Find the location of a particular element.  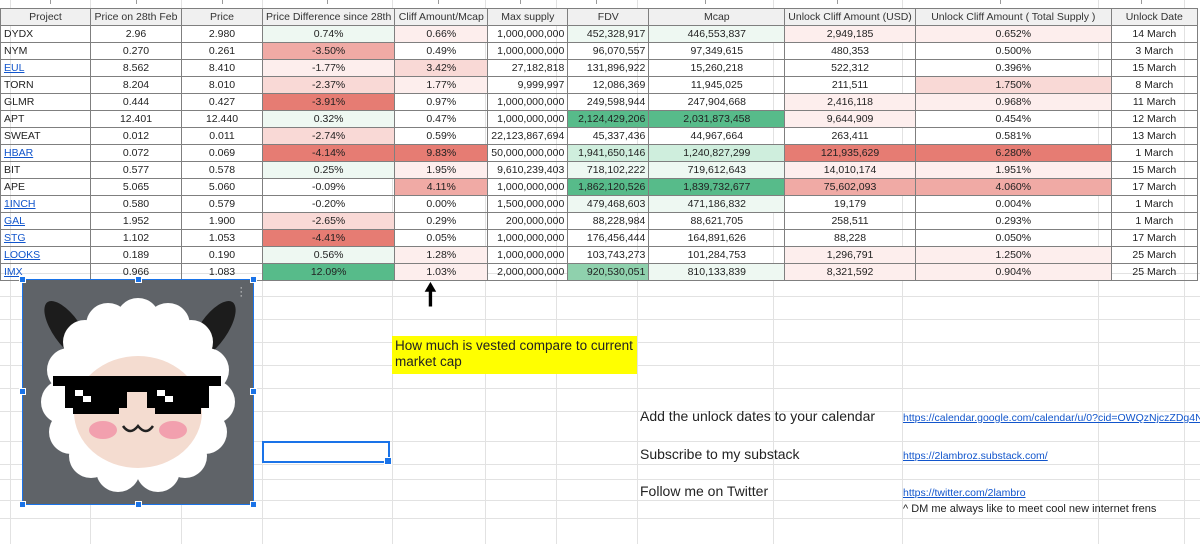

table-cell: -3.50% is located at coordinates (328, 51).